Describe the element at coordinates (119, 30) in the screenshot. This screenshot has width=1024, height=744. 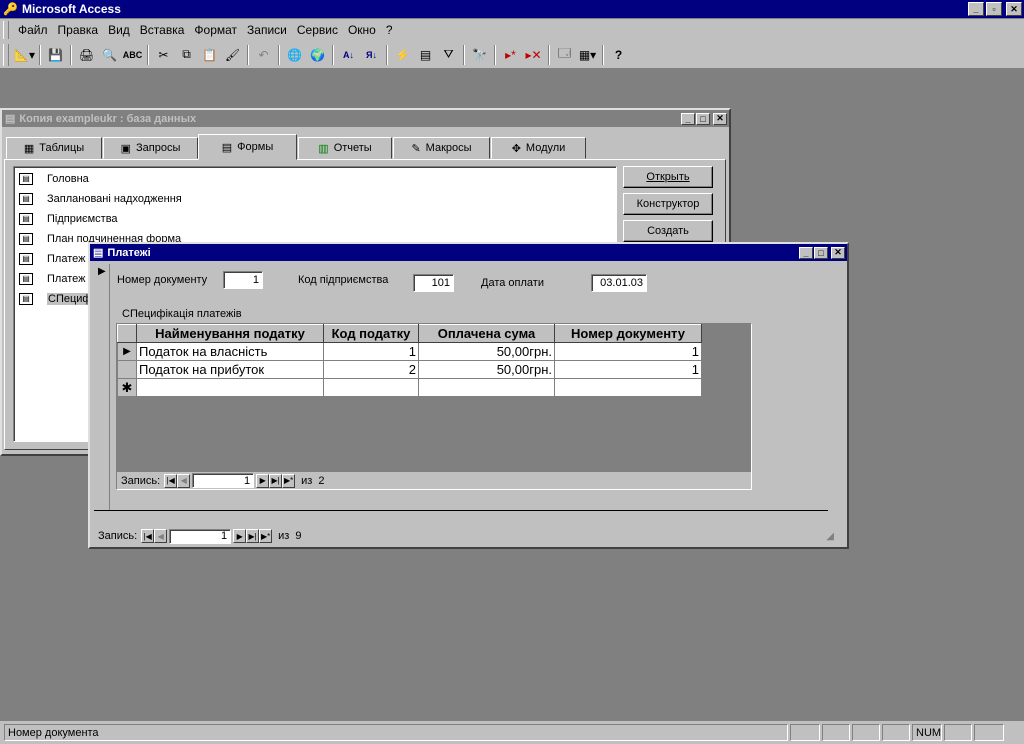
I see `menu-view: Вид` at that location.